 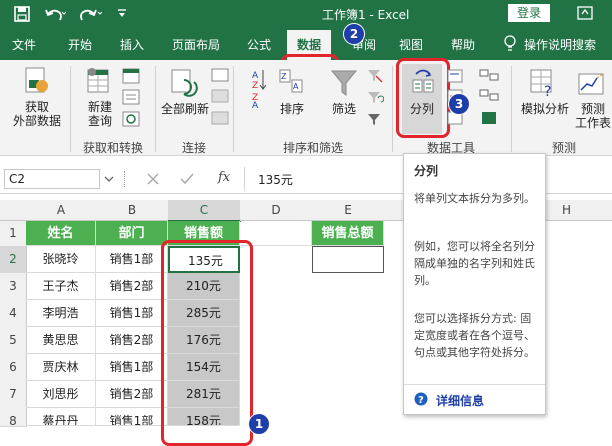 I want to click on what-if-analysis-button: 模拟分析, so click(x=545, y=109).